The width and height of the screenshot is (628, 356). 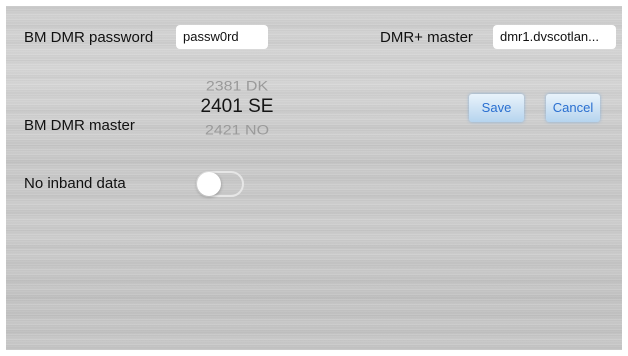 I want to click on toggle-knob, so click(x=209, y=184).